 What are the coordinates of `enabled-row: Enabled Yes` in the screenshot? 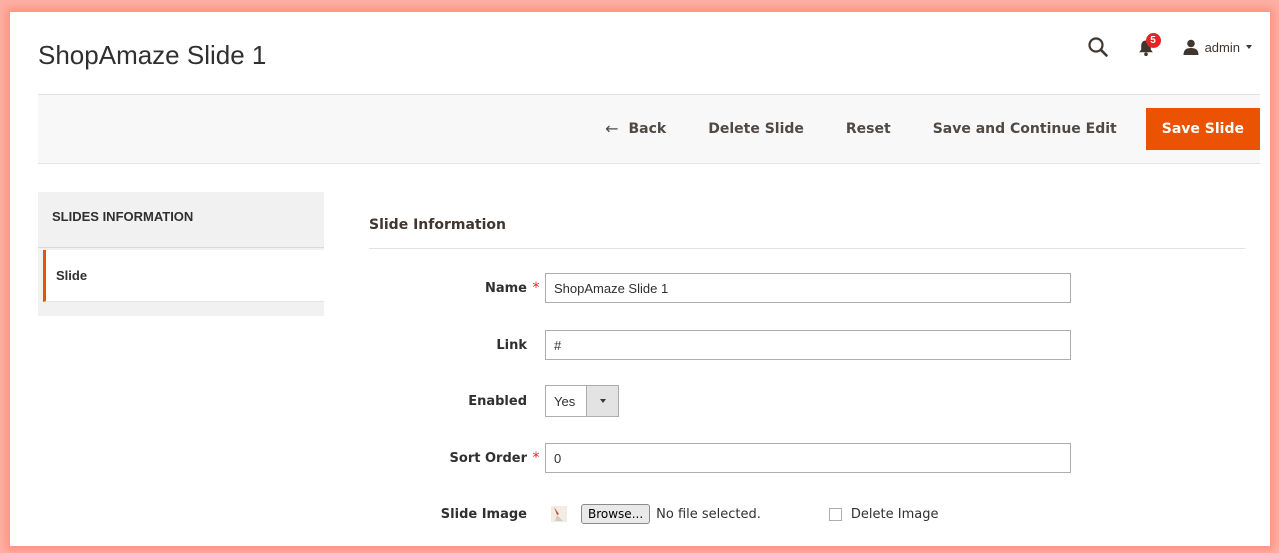 It's located at (807, 401).